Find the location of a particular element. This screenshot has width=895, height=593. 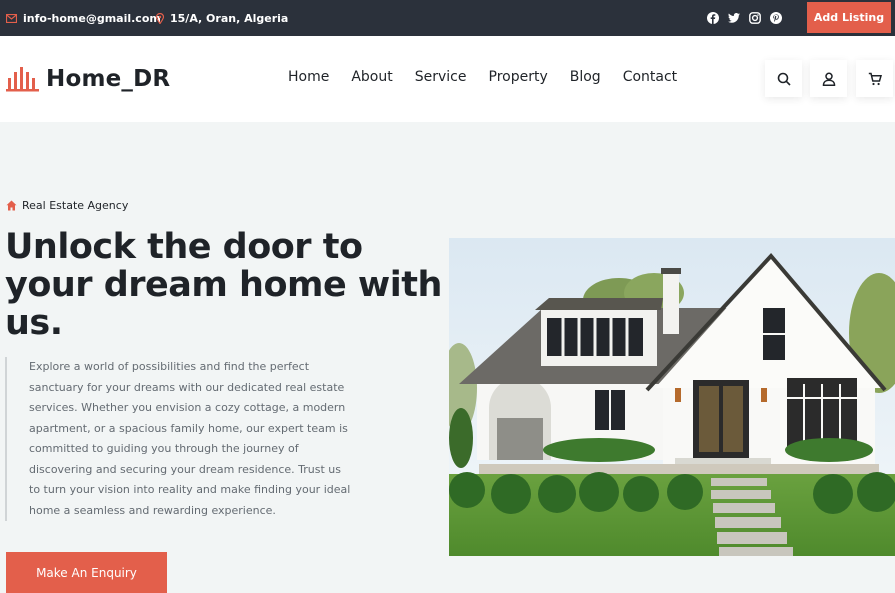

main-nav: Home About Service Property Blog Contact is located at coordinates (482, 77).